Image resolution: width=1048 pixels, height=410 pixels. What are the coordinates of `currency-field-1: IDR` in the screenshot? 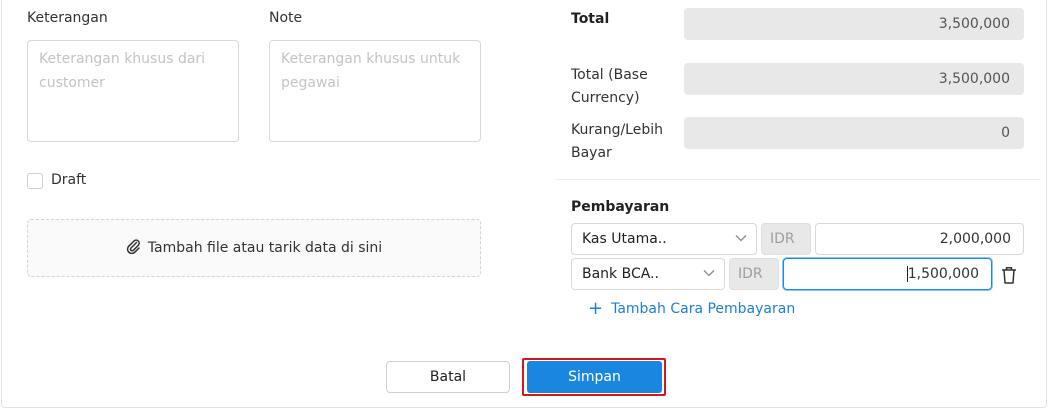 It's located at (786, 239).